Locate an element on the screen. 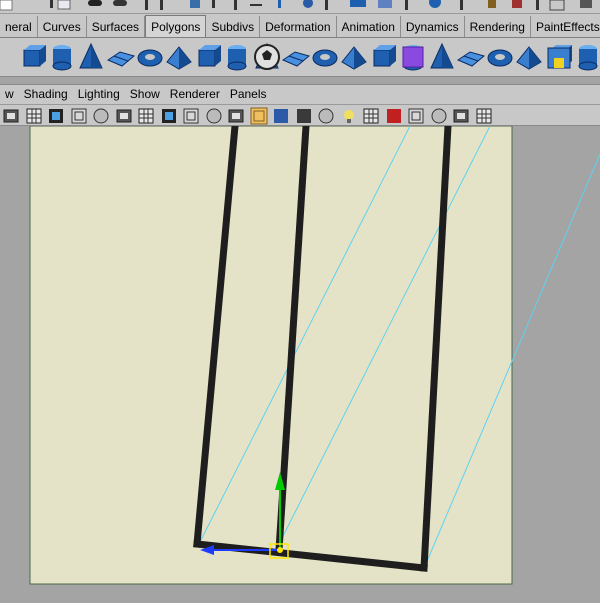 This screenshot has height=603, width=600. panel-menu-shading: Shading is located at coordinates (46, 94).